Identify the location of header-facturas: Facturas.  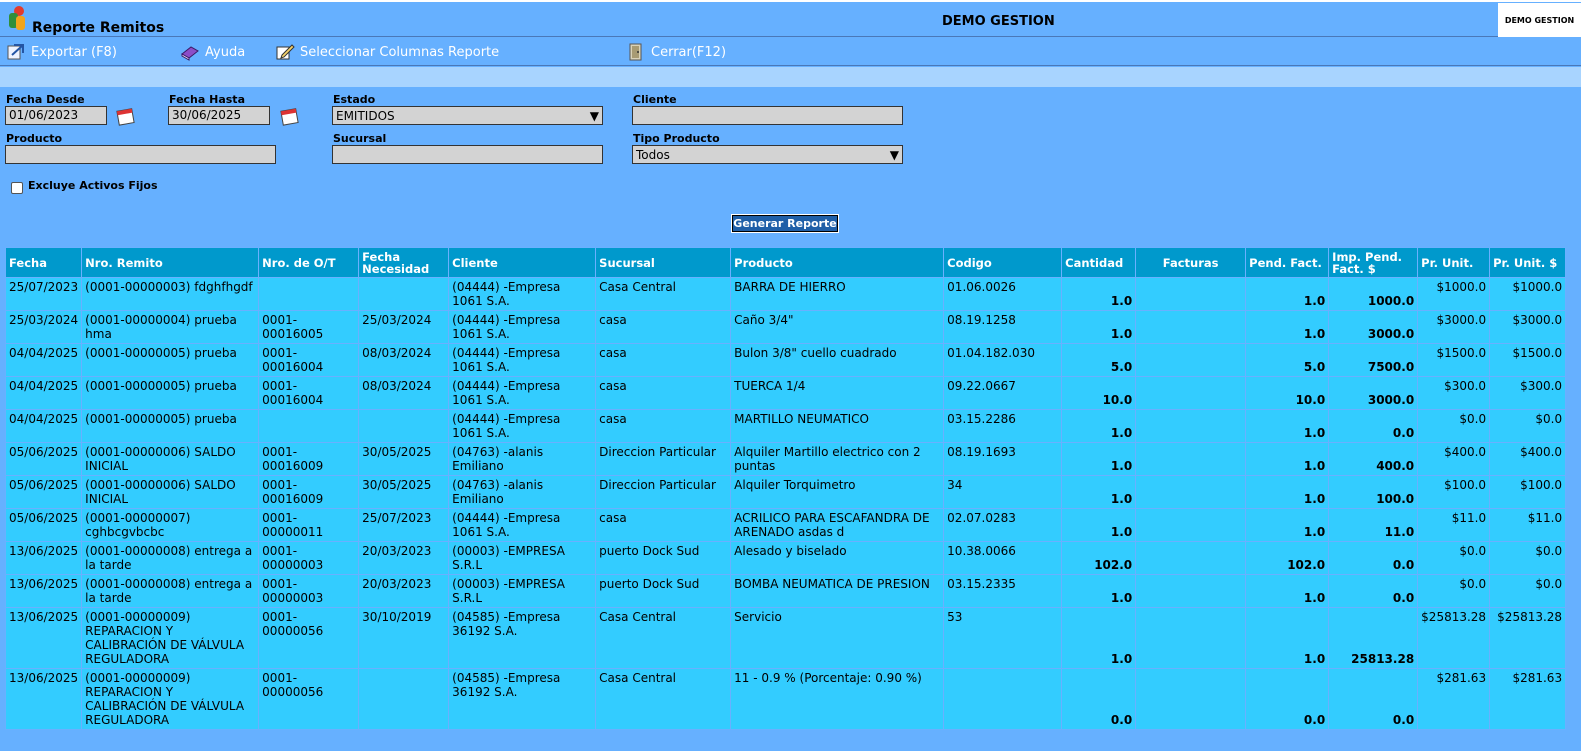
(1191, 262).